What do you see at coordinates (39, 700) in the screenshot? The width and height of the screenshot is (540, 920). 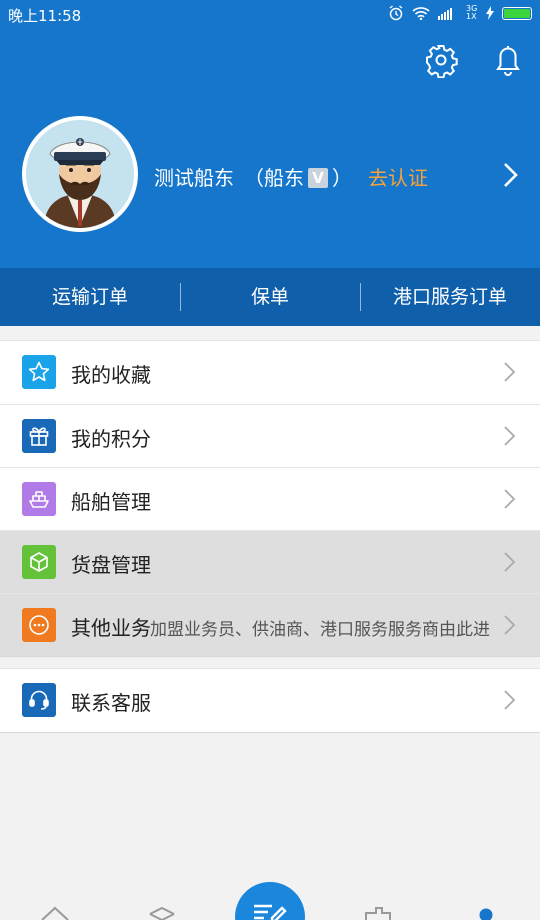 I see `headset-icon` at bounding box center [39, 700].